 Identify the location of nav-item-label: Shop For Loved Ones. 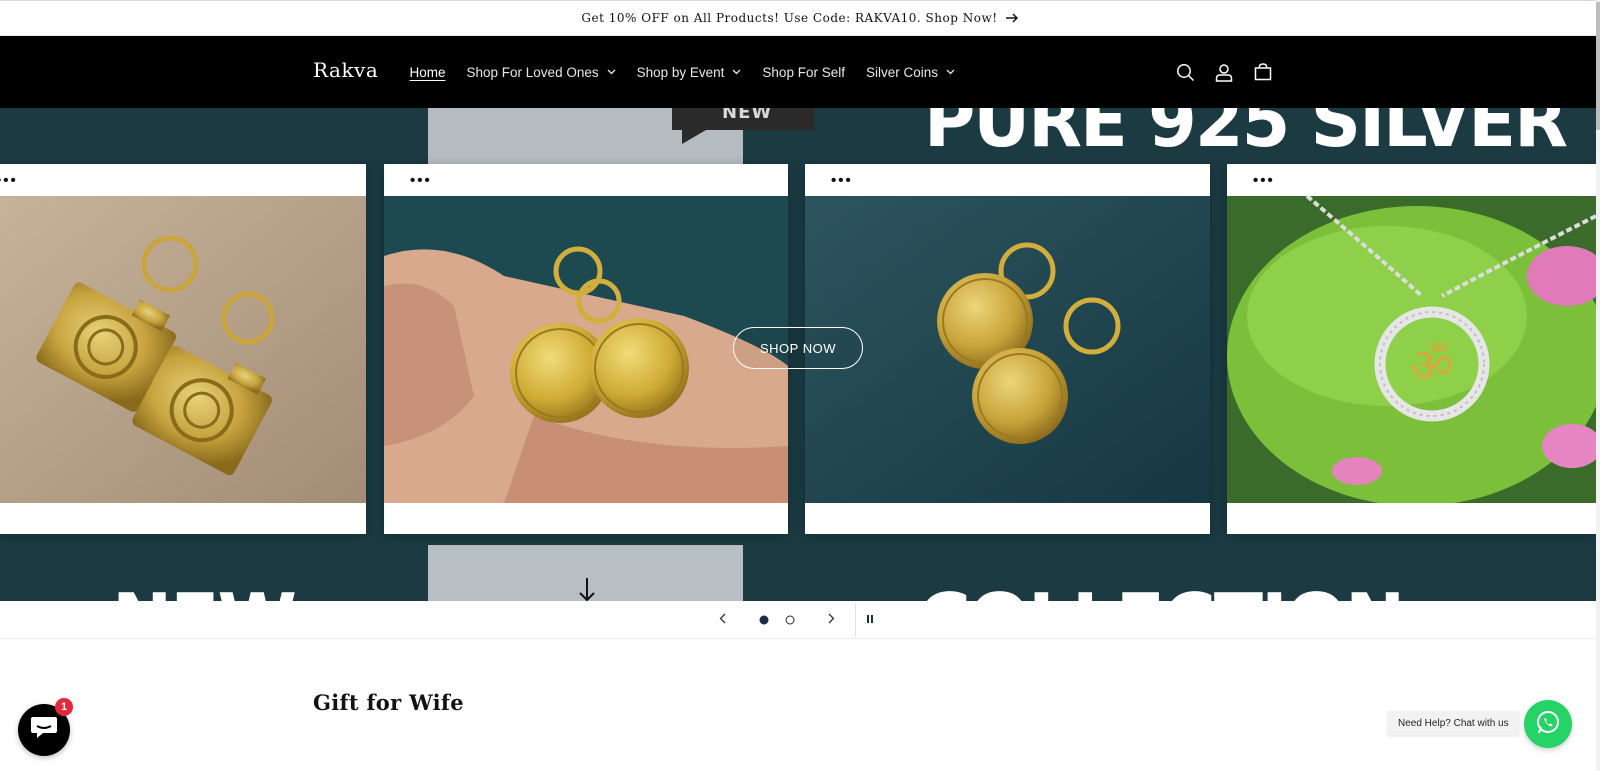
(532, 72).